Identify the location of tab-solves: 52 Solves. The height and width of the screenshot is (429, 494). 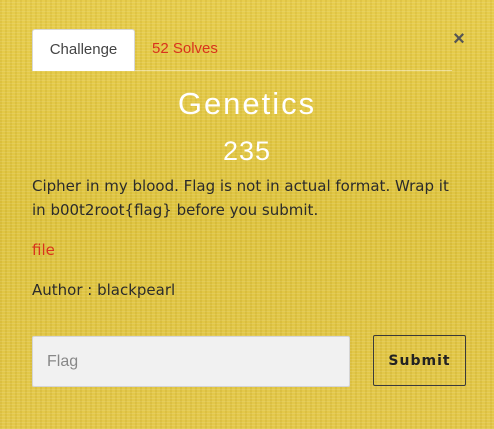
(185, 50).